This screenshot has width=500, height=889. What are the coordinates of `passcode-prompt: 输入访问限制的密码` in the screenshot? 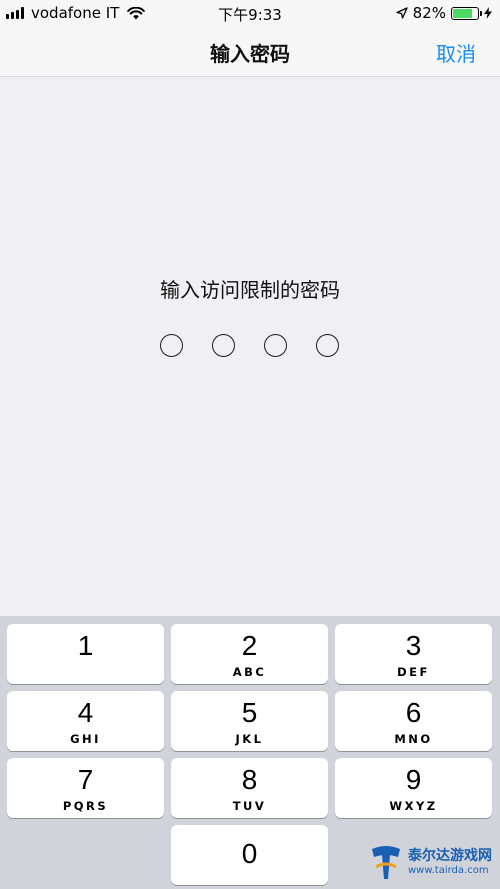 It's located at (250, 290).